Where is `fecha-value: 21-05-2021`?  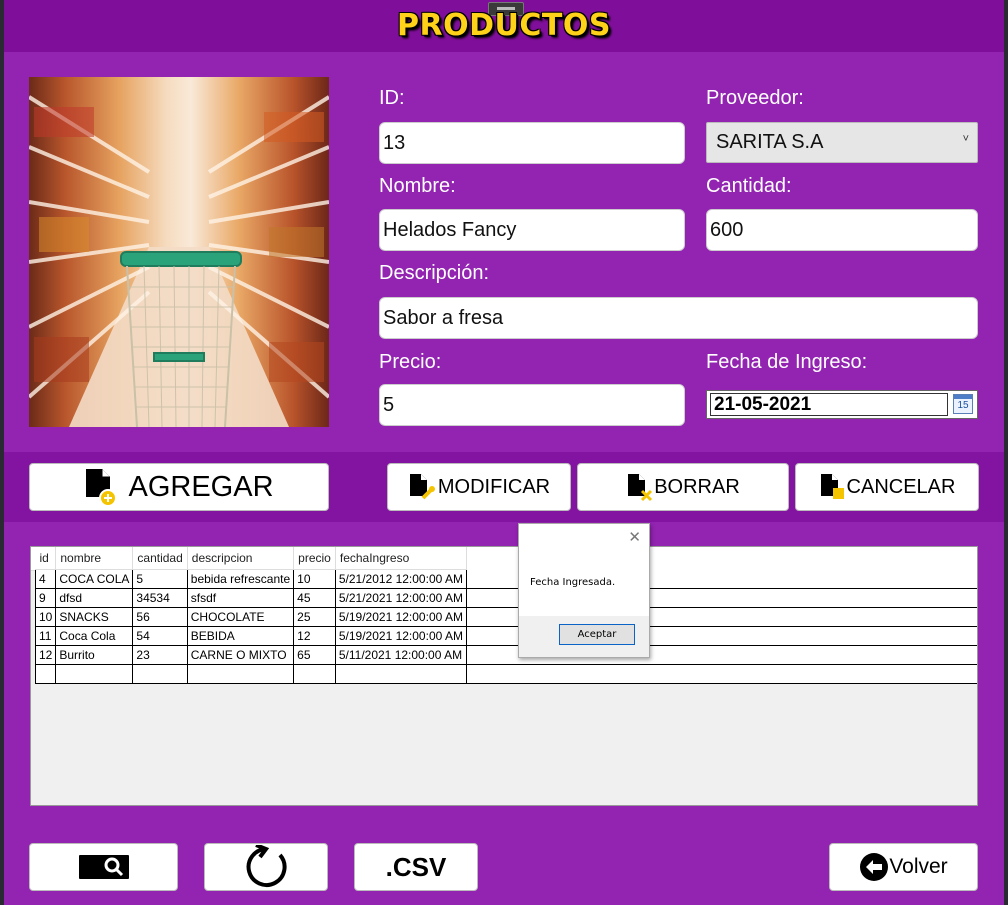
fecha-value: 21-05-2021 is located at coordinates (829, 404).